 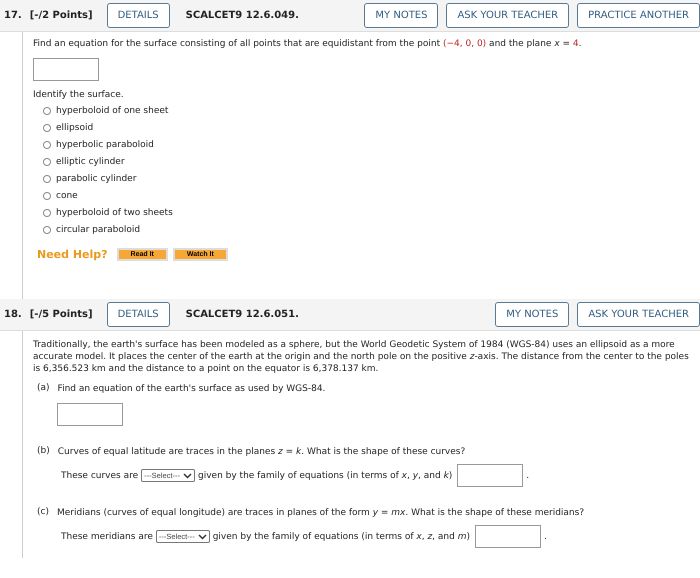 What do you see at coordinates (79, 95) in the screenshot?
I see `instruction-text: Identify the surface.` at bounding box center [79, 95].